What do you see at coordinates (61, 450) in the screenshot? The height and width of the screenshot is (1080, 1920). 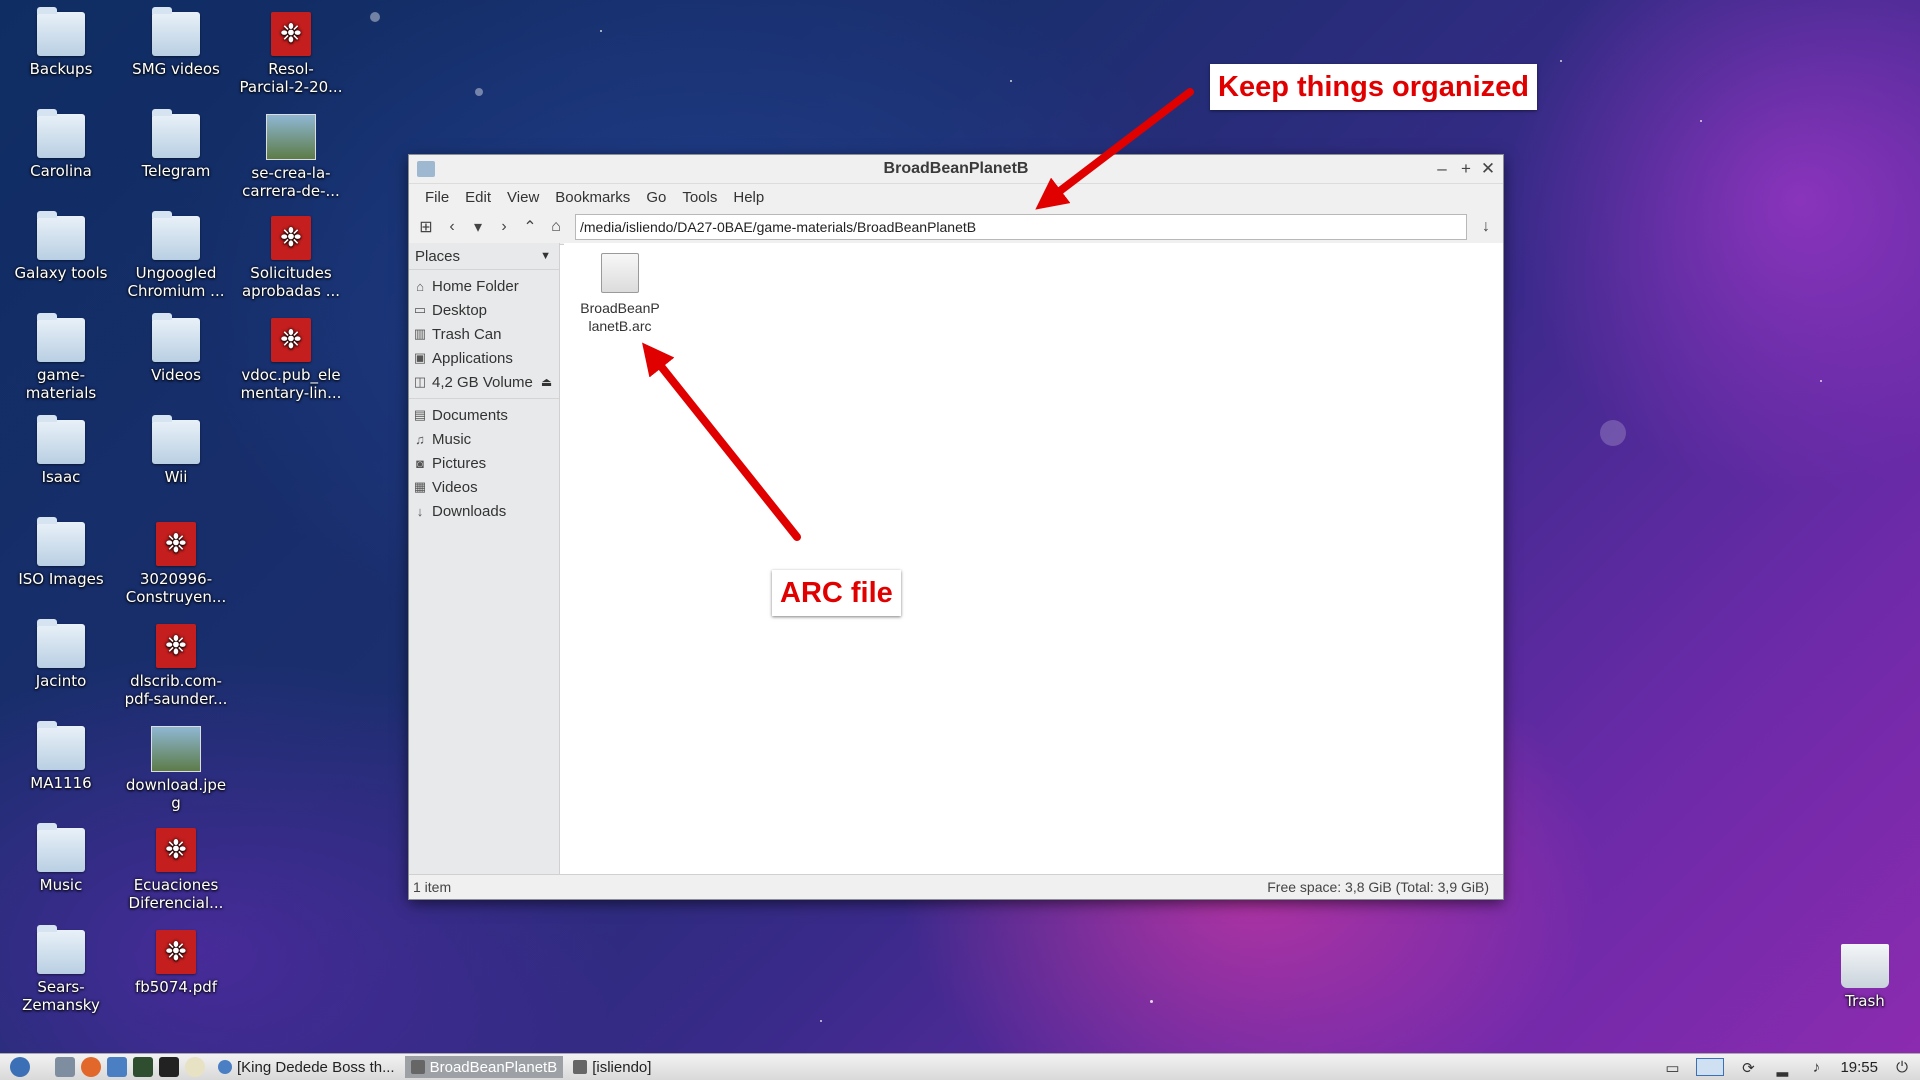 I see `desktop-item: Isaac` at bounding box center [61, 450].